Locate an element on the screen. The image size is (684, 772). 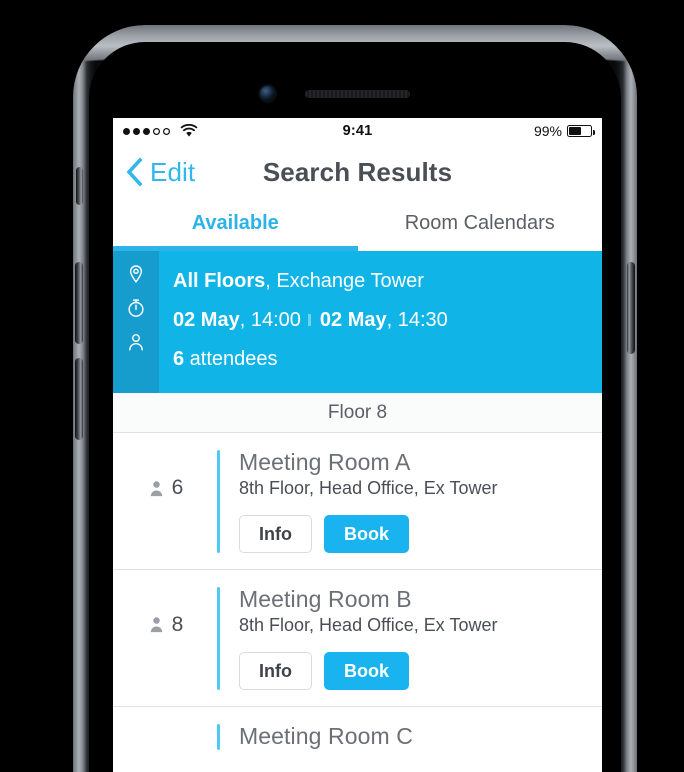
summary-attendee-count: 6 is located at coordinates (179, 359).